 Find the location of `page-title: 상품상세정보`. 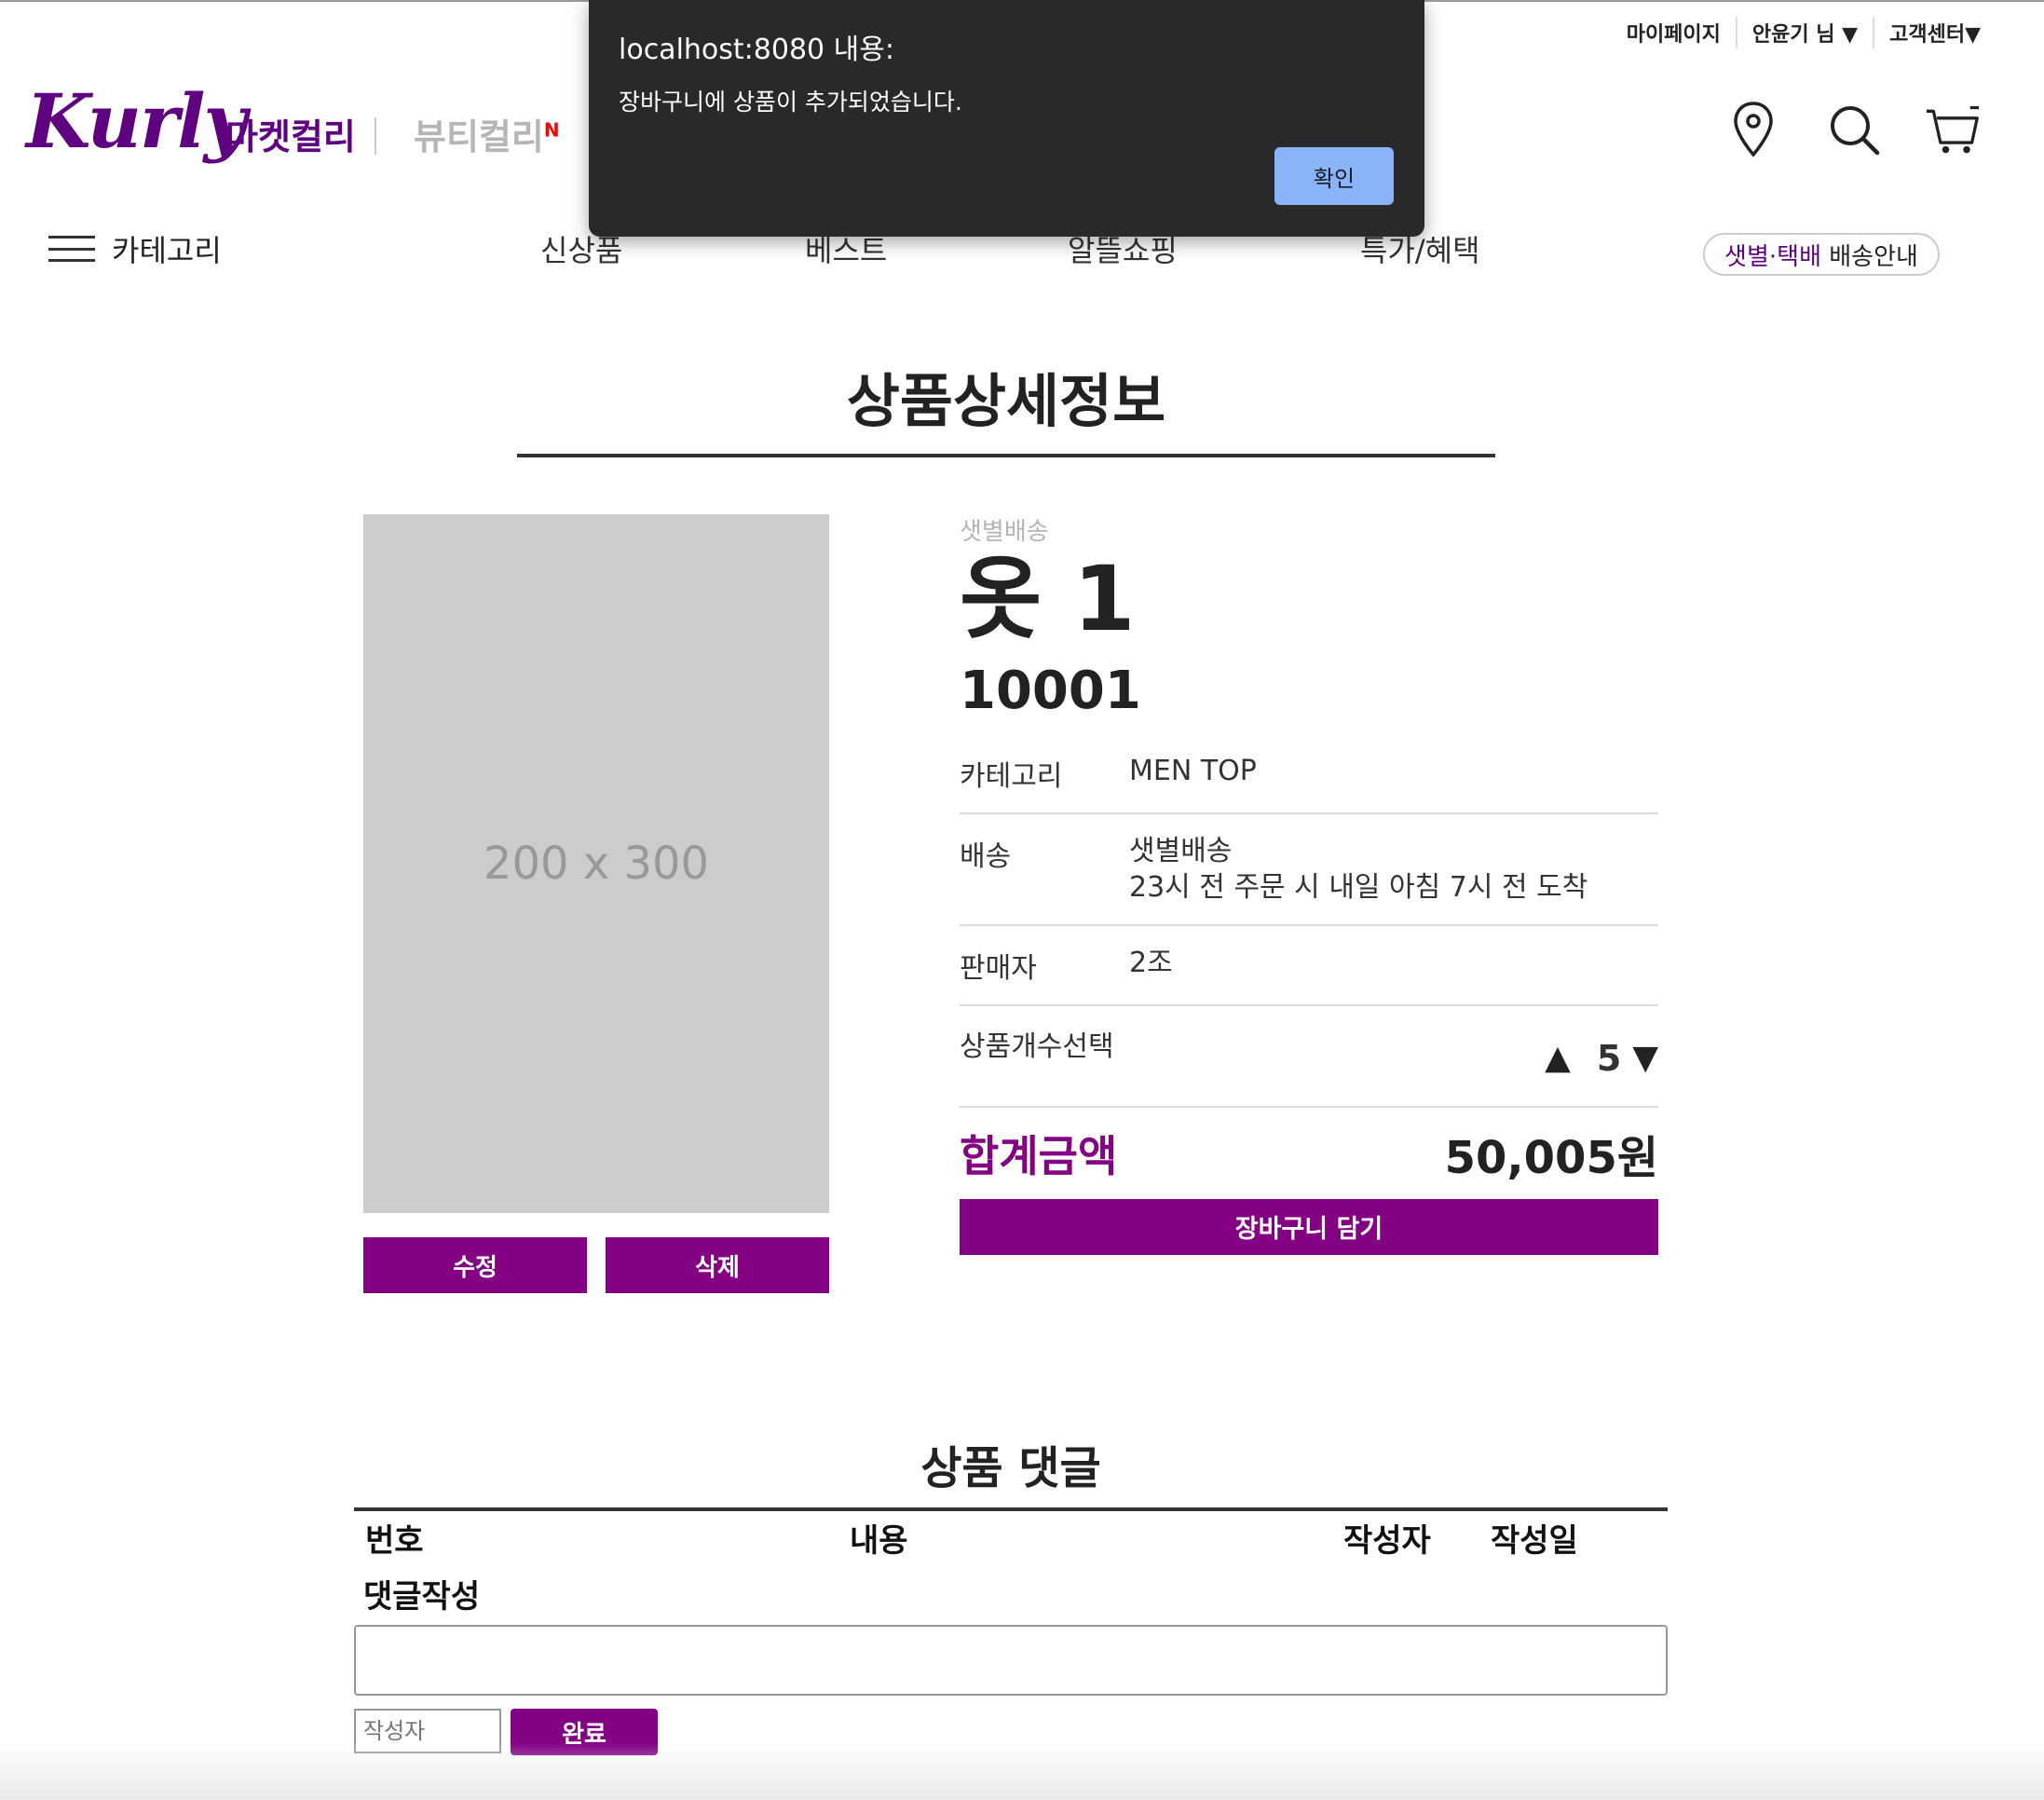

page-title: 상품상세정보 is located at coordinates (1006, 401).